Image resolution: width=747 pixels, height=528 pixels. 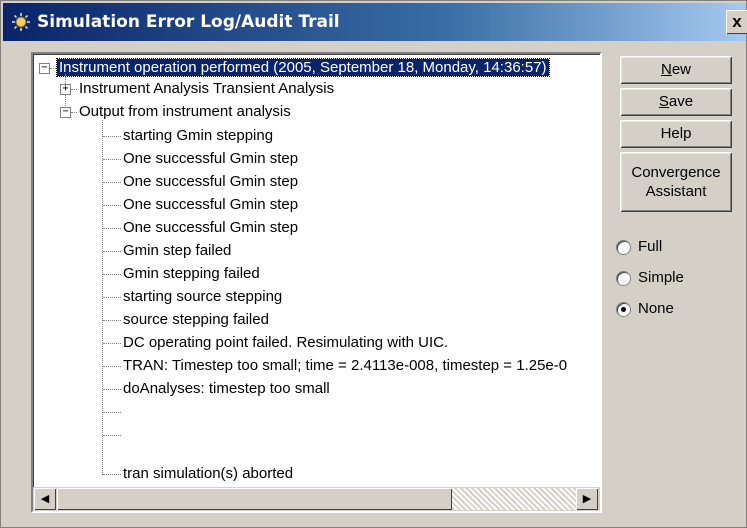 I want to click on close-button: x, so click(x=736, y=22).